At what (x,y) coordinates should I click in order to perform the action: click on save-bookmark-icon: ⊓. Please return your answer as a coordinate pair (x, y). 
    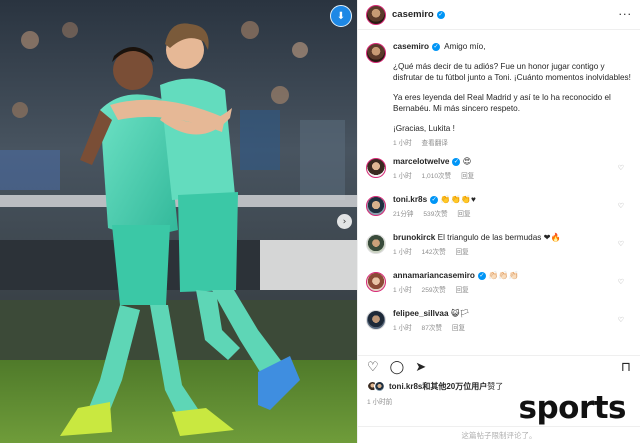
    Looking at the image, I should click on (626, 367).